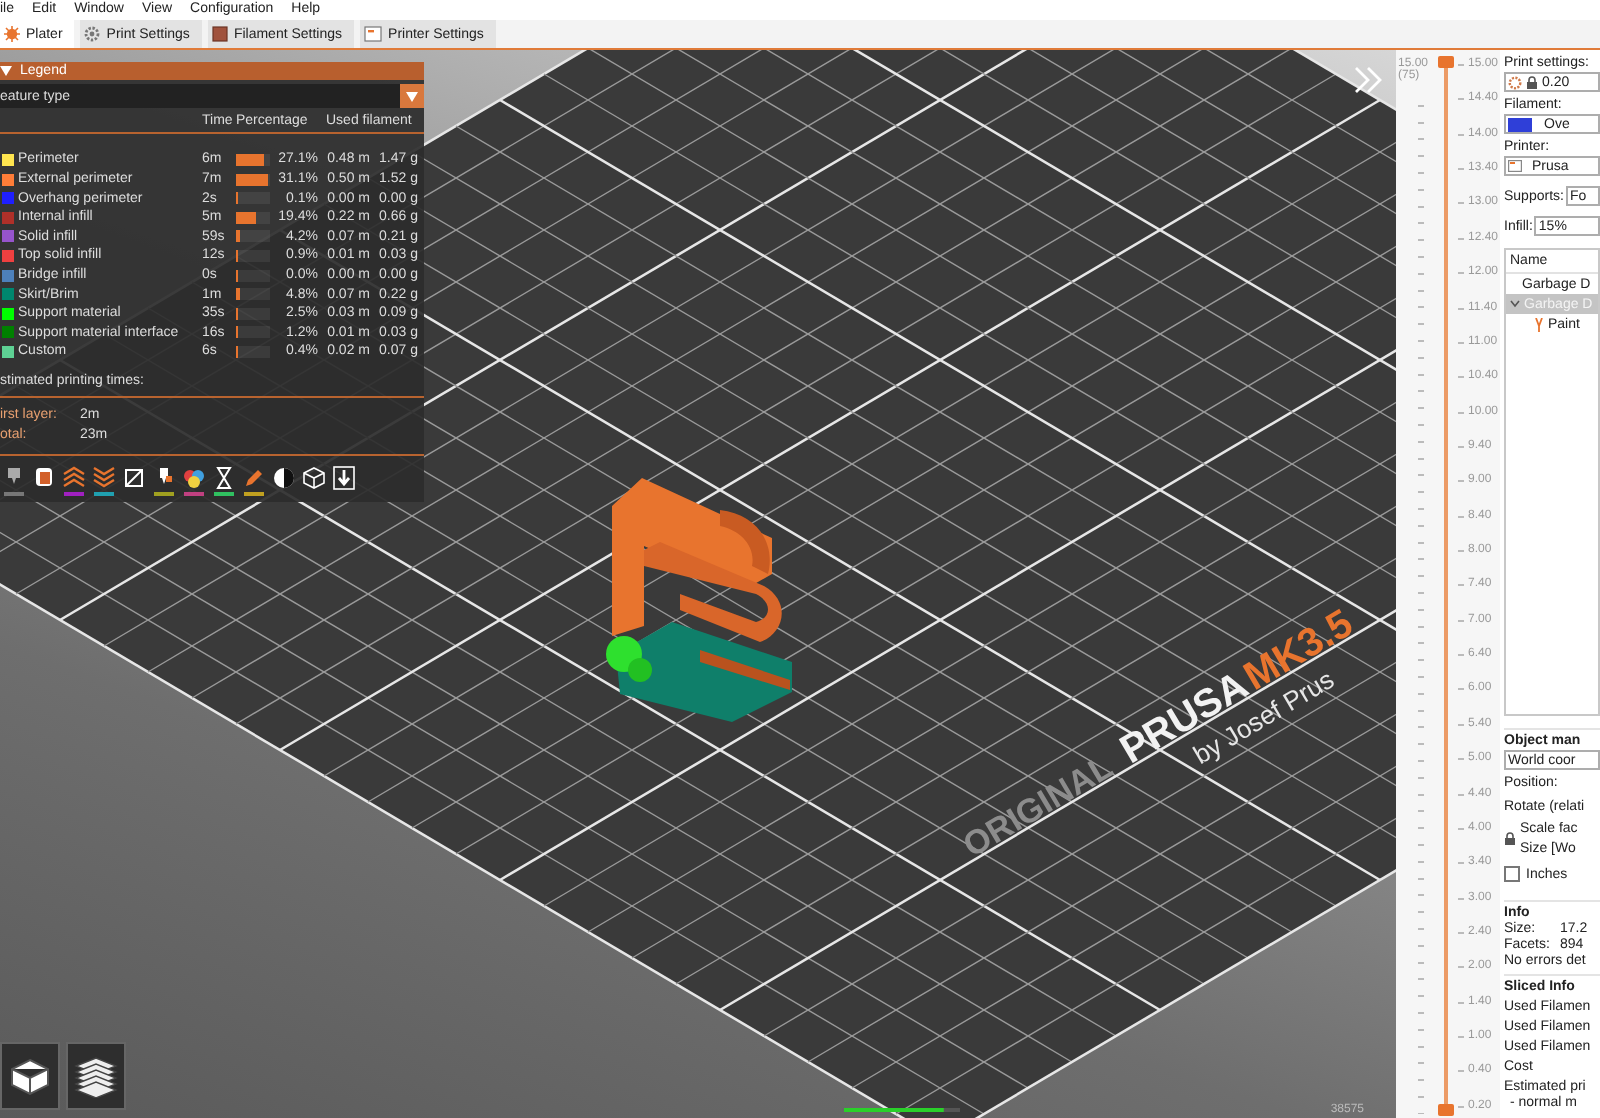 The width and height of the screenshot is (1600, 1118). Describe the element at coordinates (1539, 324) in the screenshot. I see `brush-icon` at that location.